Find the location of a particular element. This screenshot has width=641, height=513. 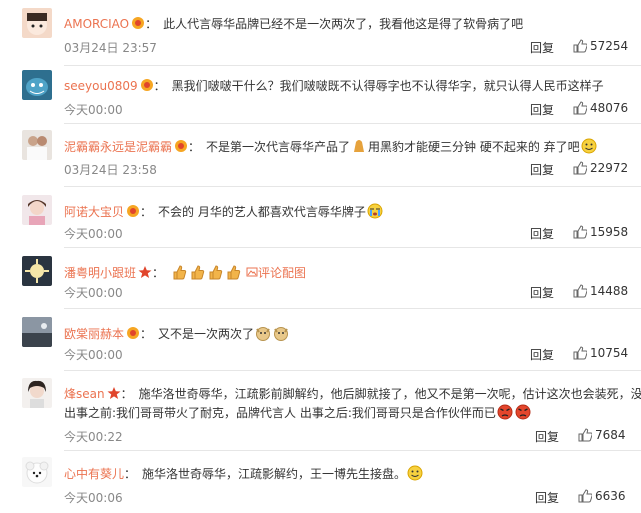

bag-emoji-icon is located at coordinates (359, 146).